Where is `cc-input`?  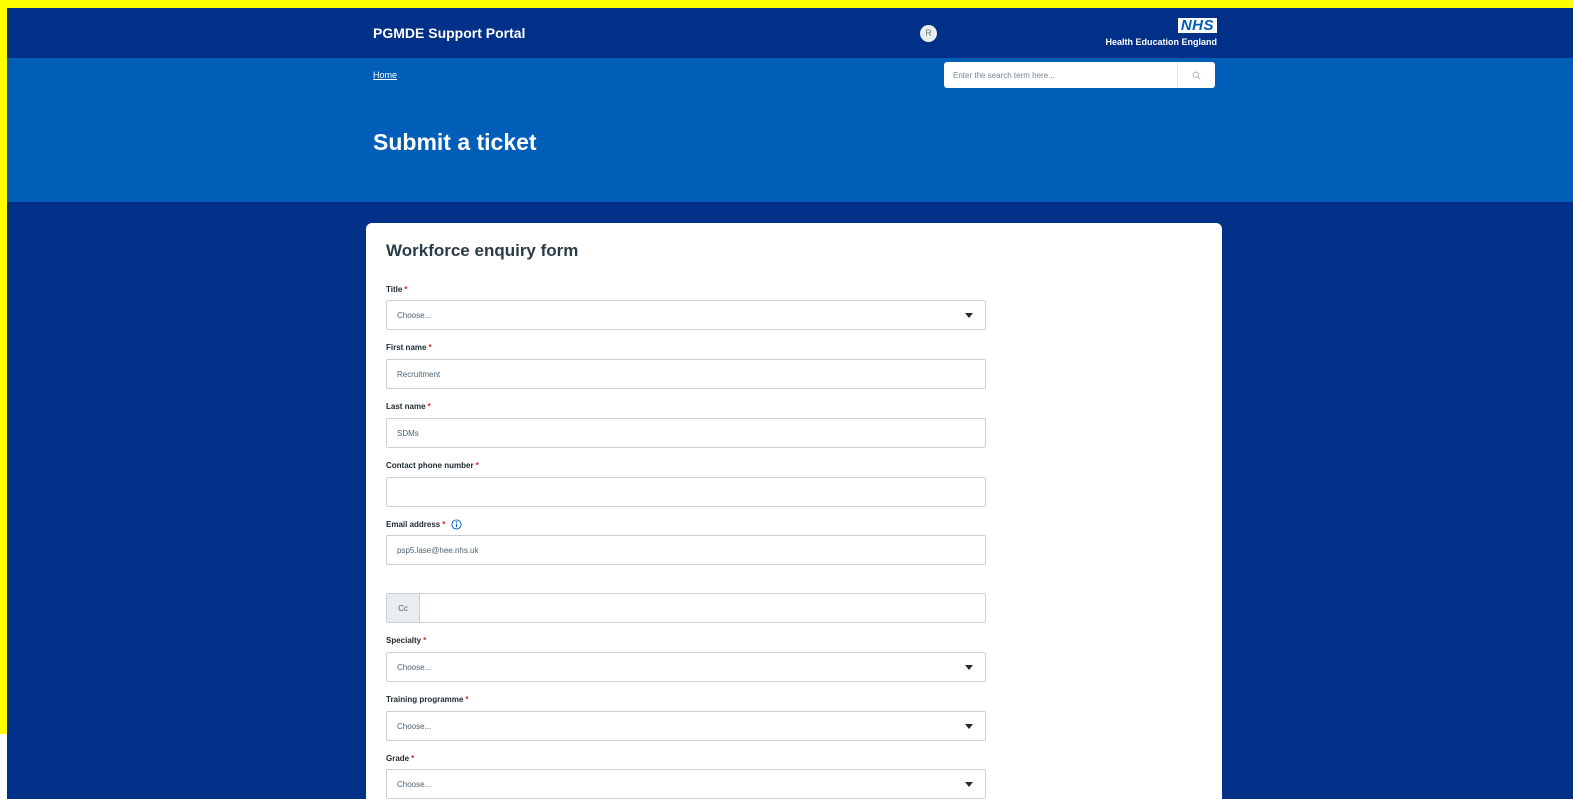
cc-input is located at coordinates (702, 608).